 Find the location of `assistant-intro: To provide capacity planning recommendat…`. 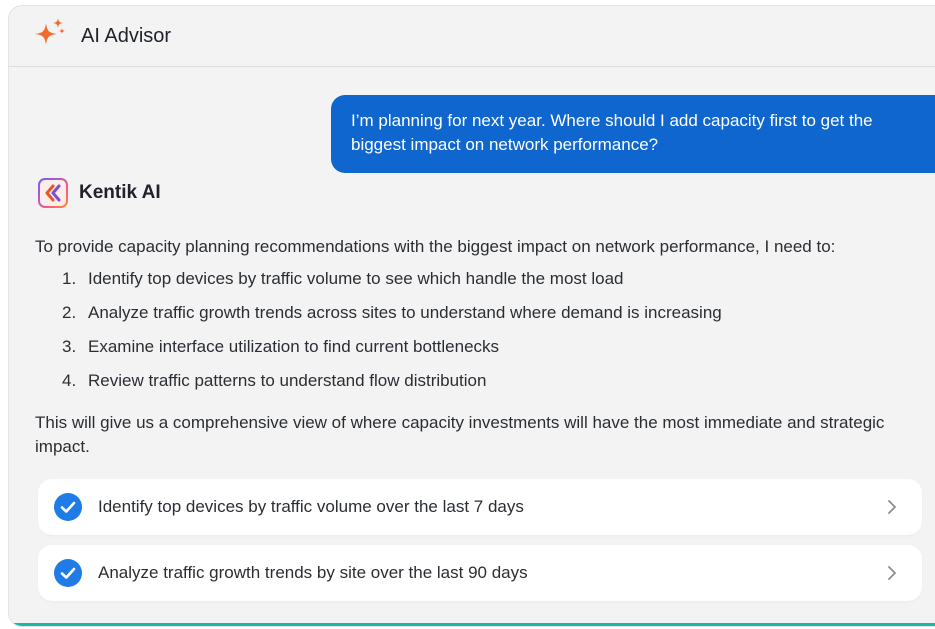

assistant-intro: To provide capacity planning recommendat… is located at coordinates (435, 246).